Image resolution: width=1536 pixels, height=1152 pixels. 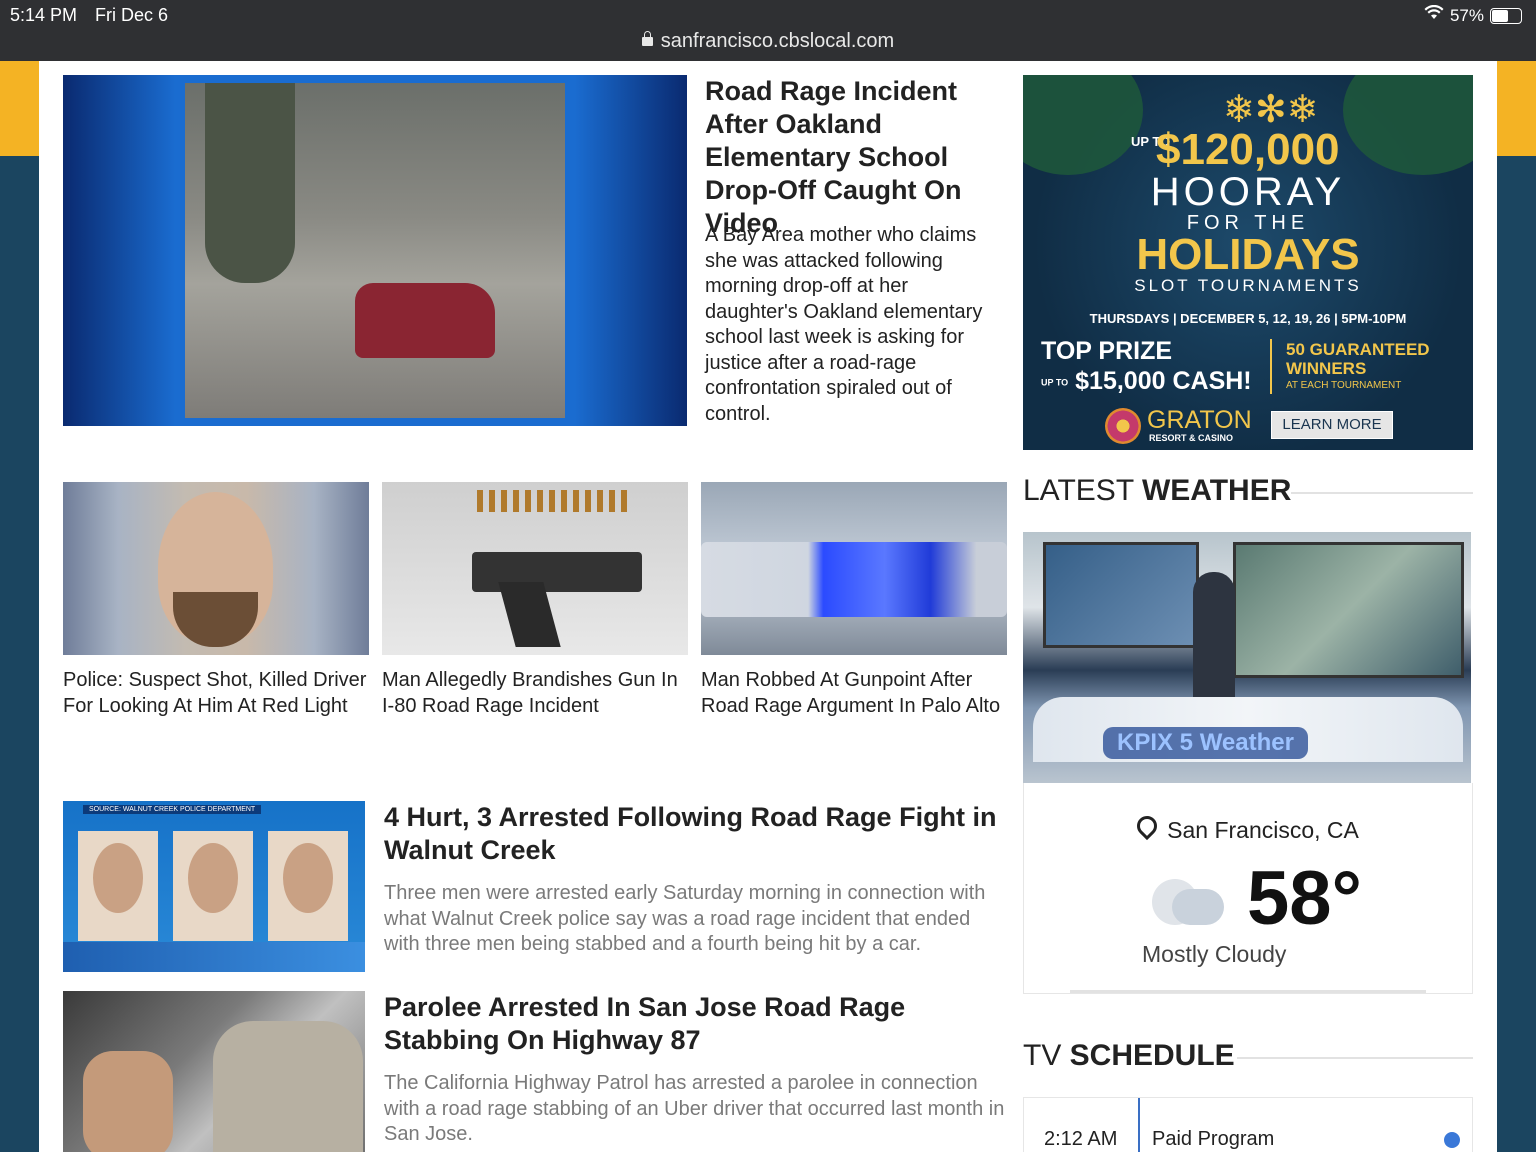 I want to click on ad-holidays: HOLIDAYS, so click(x=1248, y=254).